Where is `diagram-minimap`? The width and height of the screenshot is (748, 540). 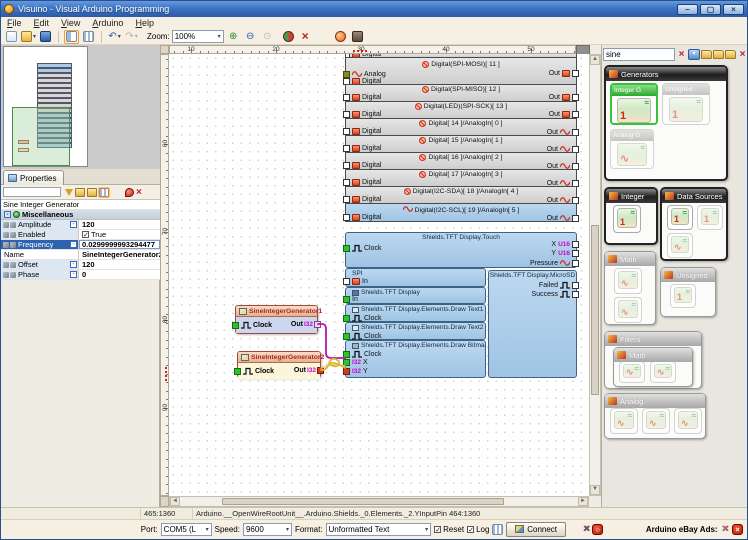
diagram-minimap is located at coordinates (45, 106).